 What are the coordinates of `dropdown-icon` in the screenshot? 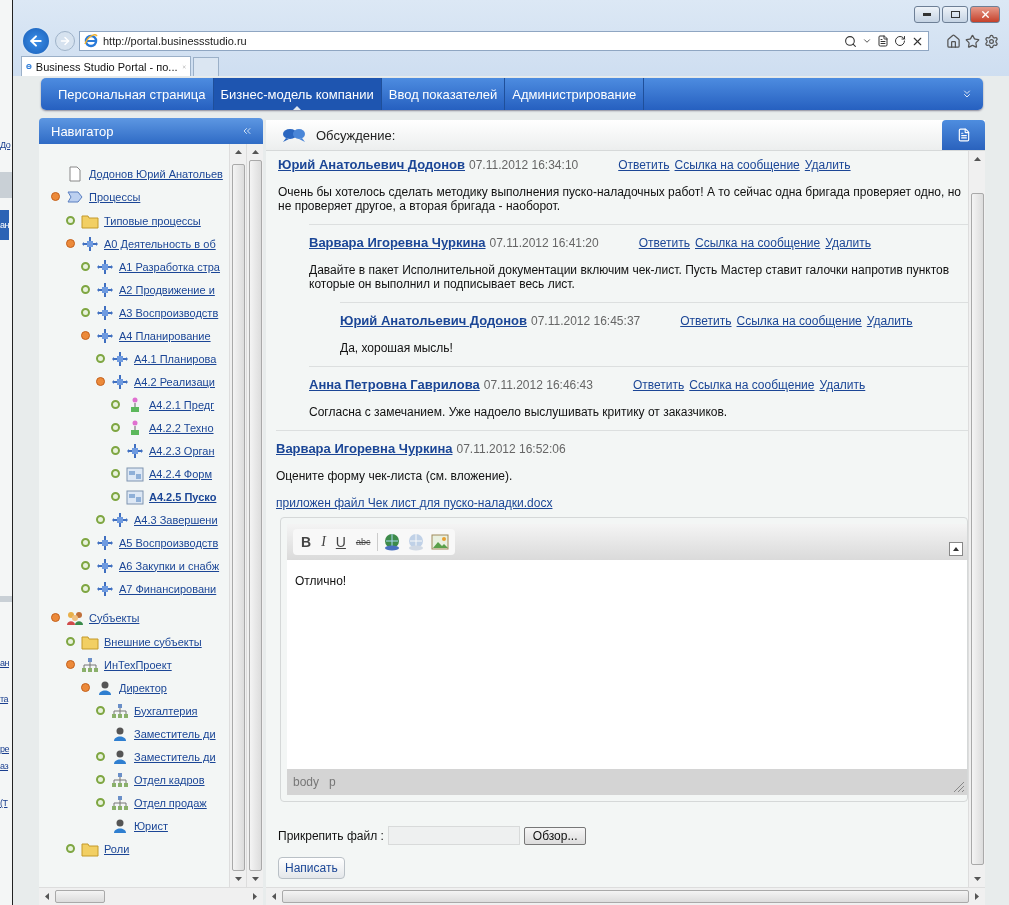 It's located at (867, 41).